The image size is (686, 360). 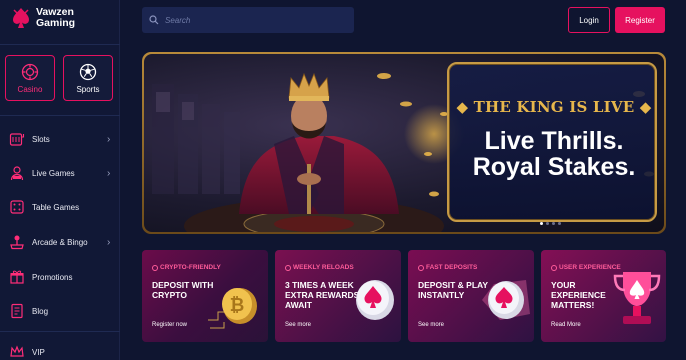 I want to click on sidebar-item-label: Slots, so click(x=41, y=139).